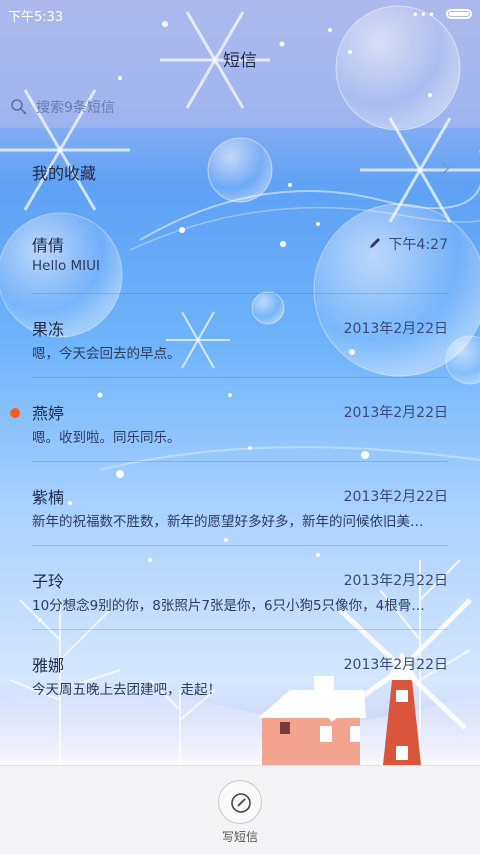 This screenshot has width=480, height=854. What do you see at coordinates (66, 266) in the screenshot?
I see `message-preview: Hello MIUI` at bounding box center [66, 266].